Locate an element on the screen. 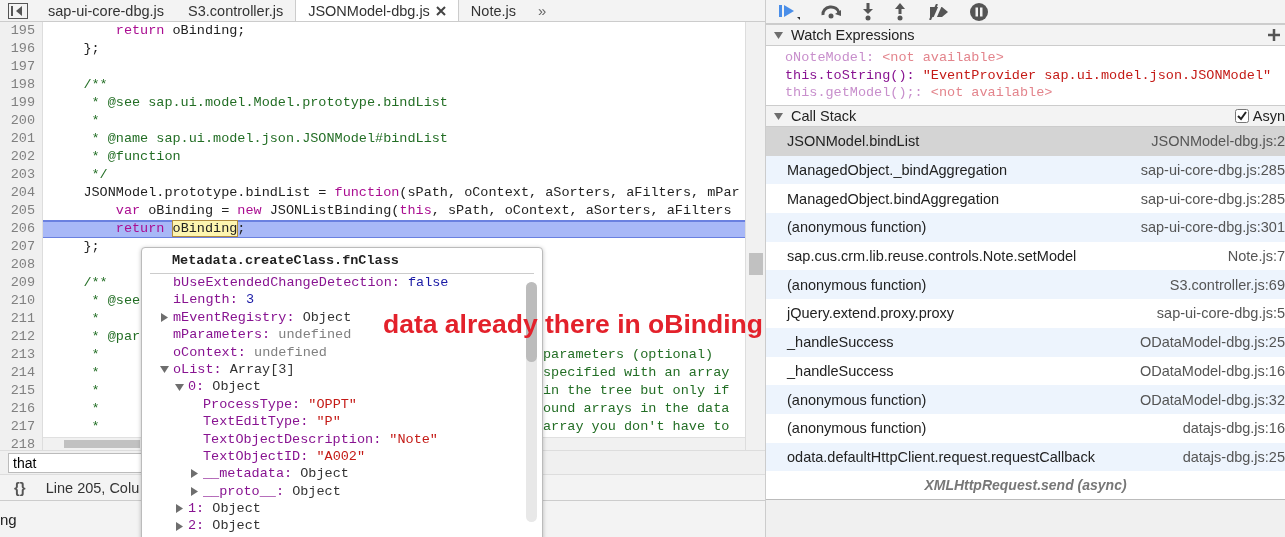 This screenshot has height=537, width=1285. line-number: 198 is located at coordinates (21, 85).